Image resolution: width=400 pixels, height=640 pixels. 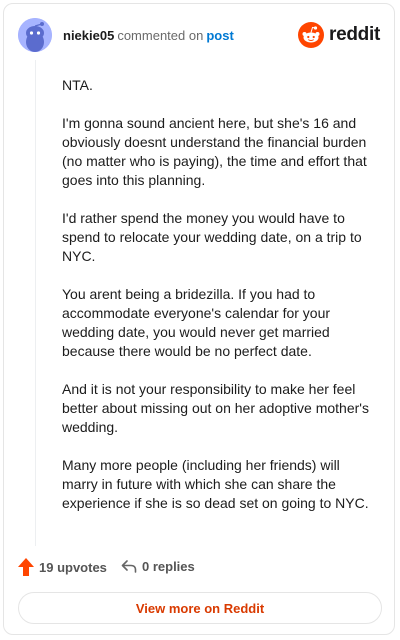 I want to click on upvote-count: 19 upvotes, so click(x=73, y=567).